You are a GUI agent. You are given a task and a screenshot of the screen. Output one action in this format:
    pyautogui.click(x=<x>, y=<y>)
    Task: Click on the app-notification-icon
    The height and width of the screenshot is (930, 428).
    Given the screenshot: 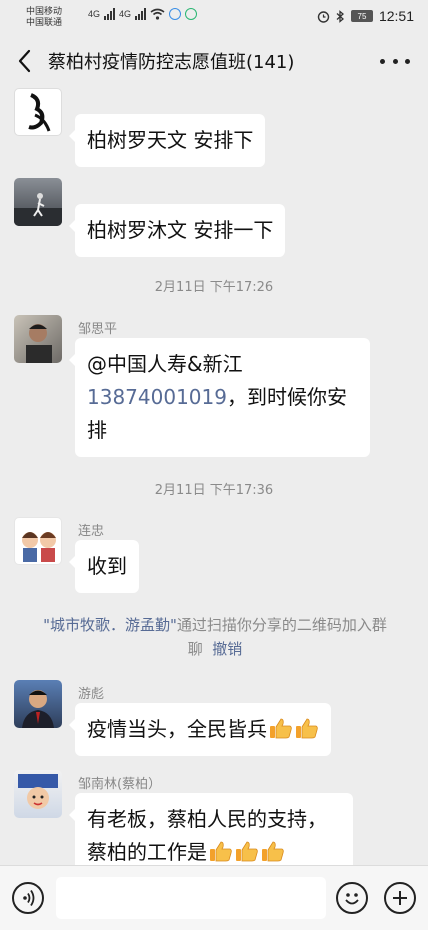 What is the action you would take?
    pyautogui.click(x=175, y=14)
    